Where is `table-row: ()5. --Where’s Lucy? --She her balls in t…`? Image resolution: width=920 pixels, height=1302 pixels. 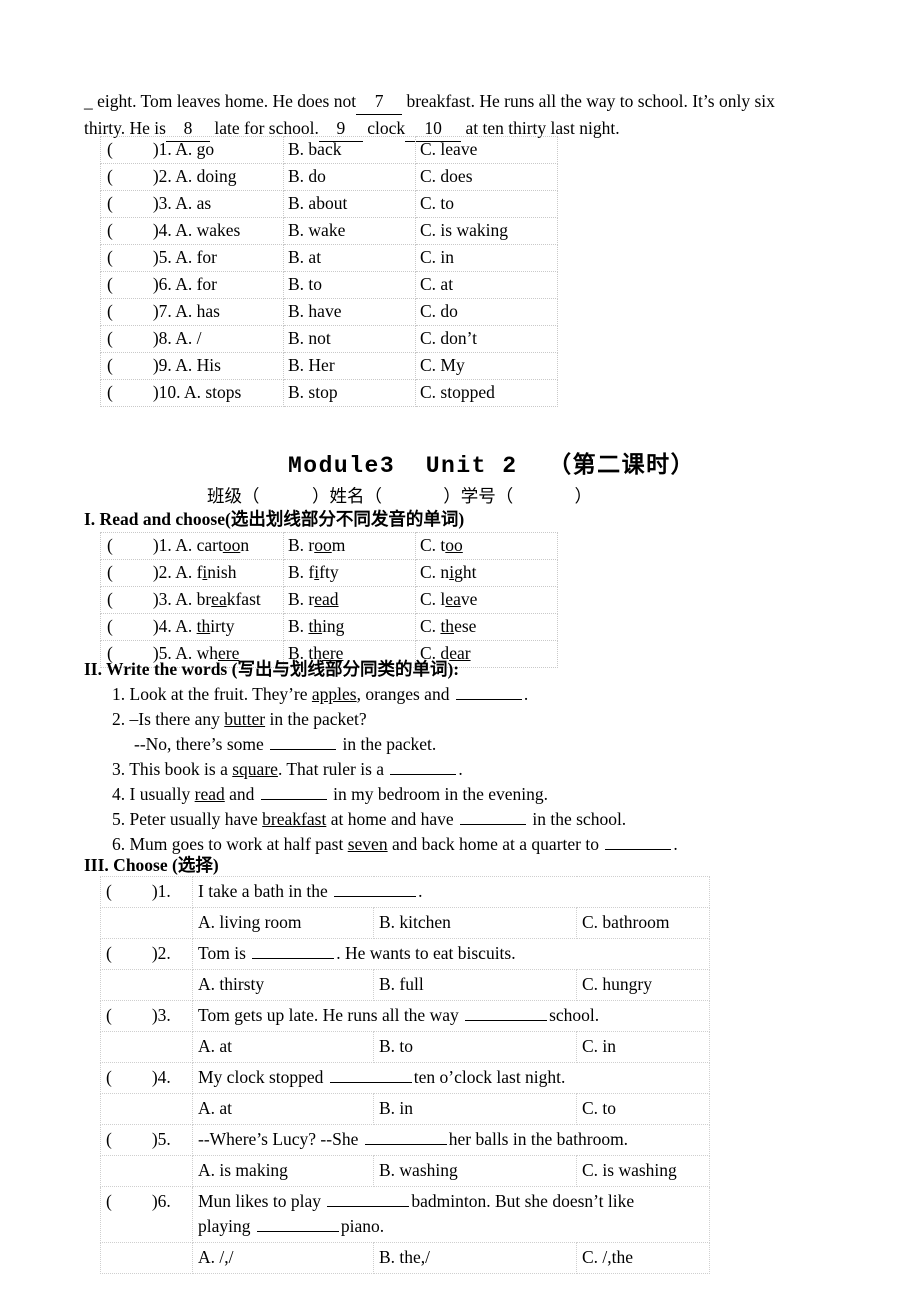
table-row: ()5. --Where’s Lucy? --She her balls in t… is located at coordinates (405, 1140).